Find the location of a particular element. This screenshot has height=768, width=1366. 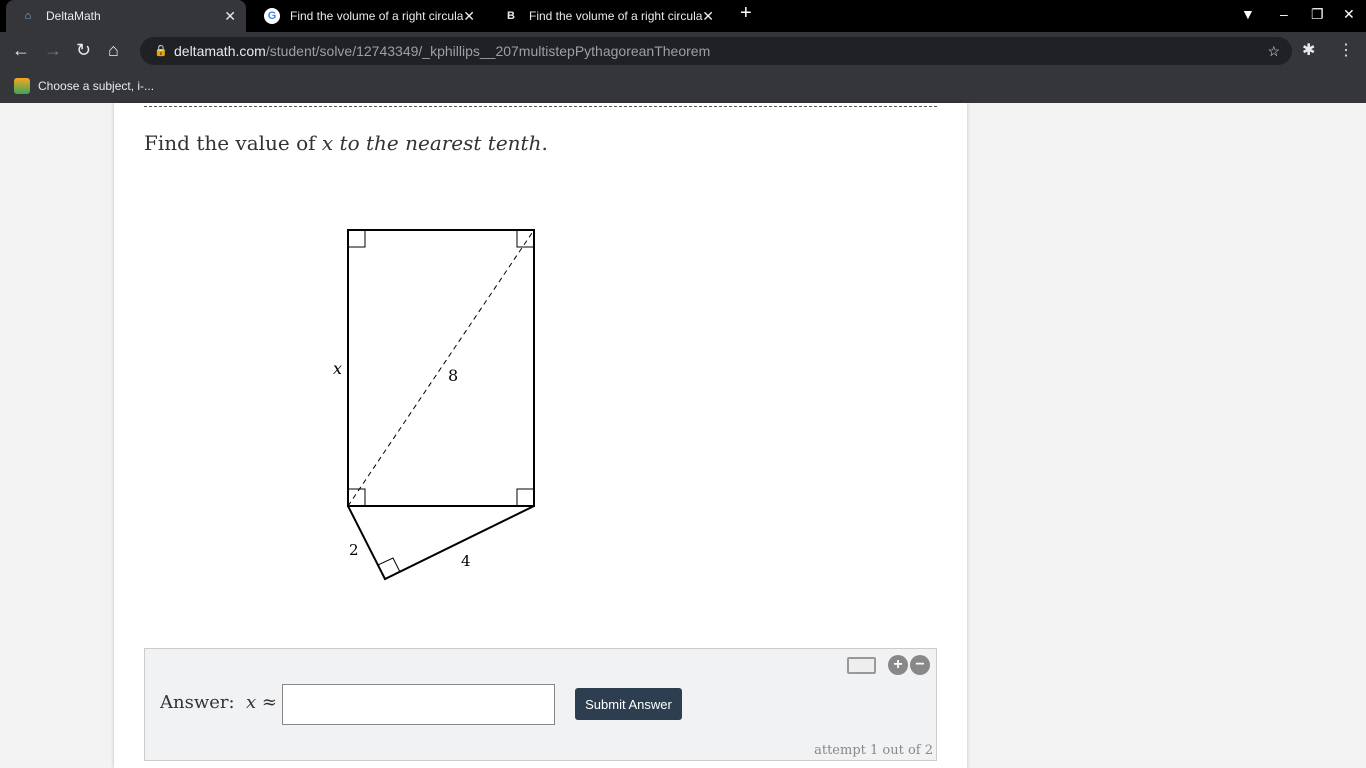

extensions-icon: ✱ is located at coordinates (1308, 50).